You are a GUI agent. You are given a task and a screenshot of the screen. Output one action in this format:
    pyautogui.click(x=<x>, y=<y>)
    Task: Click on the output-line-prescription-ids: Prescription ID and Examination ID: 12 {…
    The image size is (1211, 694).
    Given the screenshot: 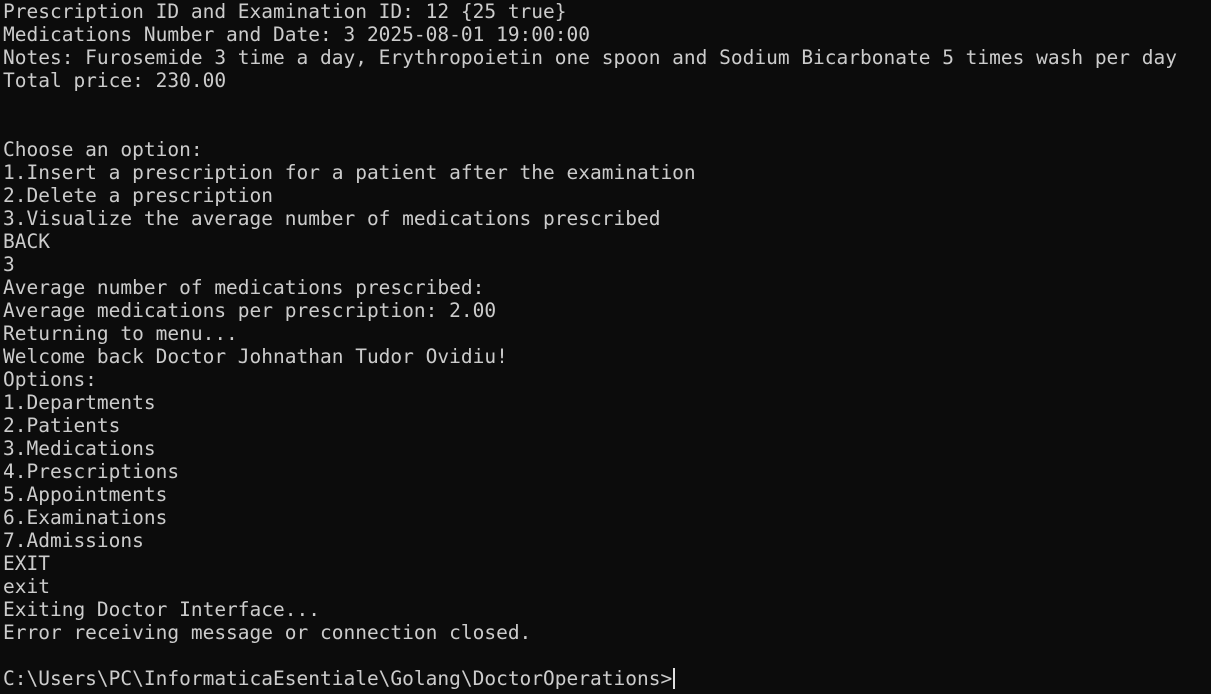 What is the action you would take?
    pyautogui.click(x=285, y=11)
    